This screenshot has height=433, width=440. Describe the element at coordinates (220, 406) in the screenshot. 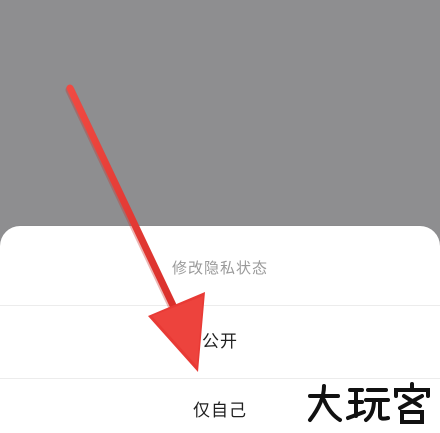

I see `option-only-me: 仅自己` at that location.